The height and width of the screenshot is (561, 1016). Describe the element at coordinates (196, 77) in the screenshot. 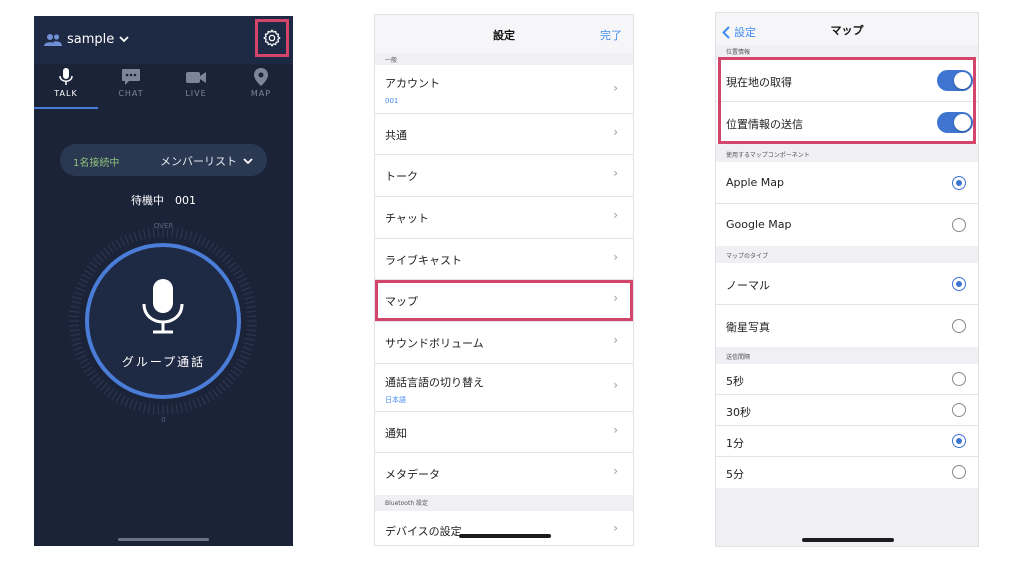

I see `video-camera-icon` at that location.